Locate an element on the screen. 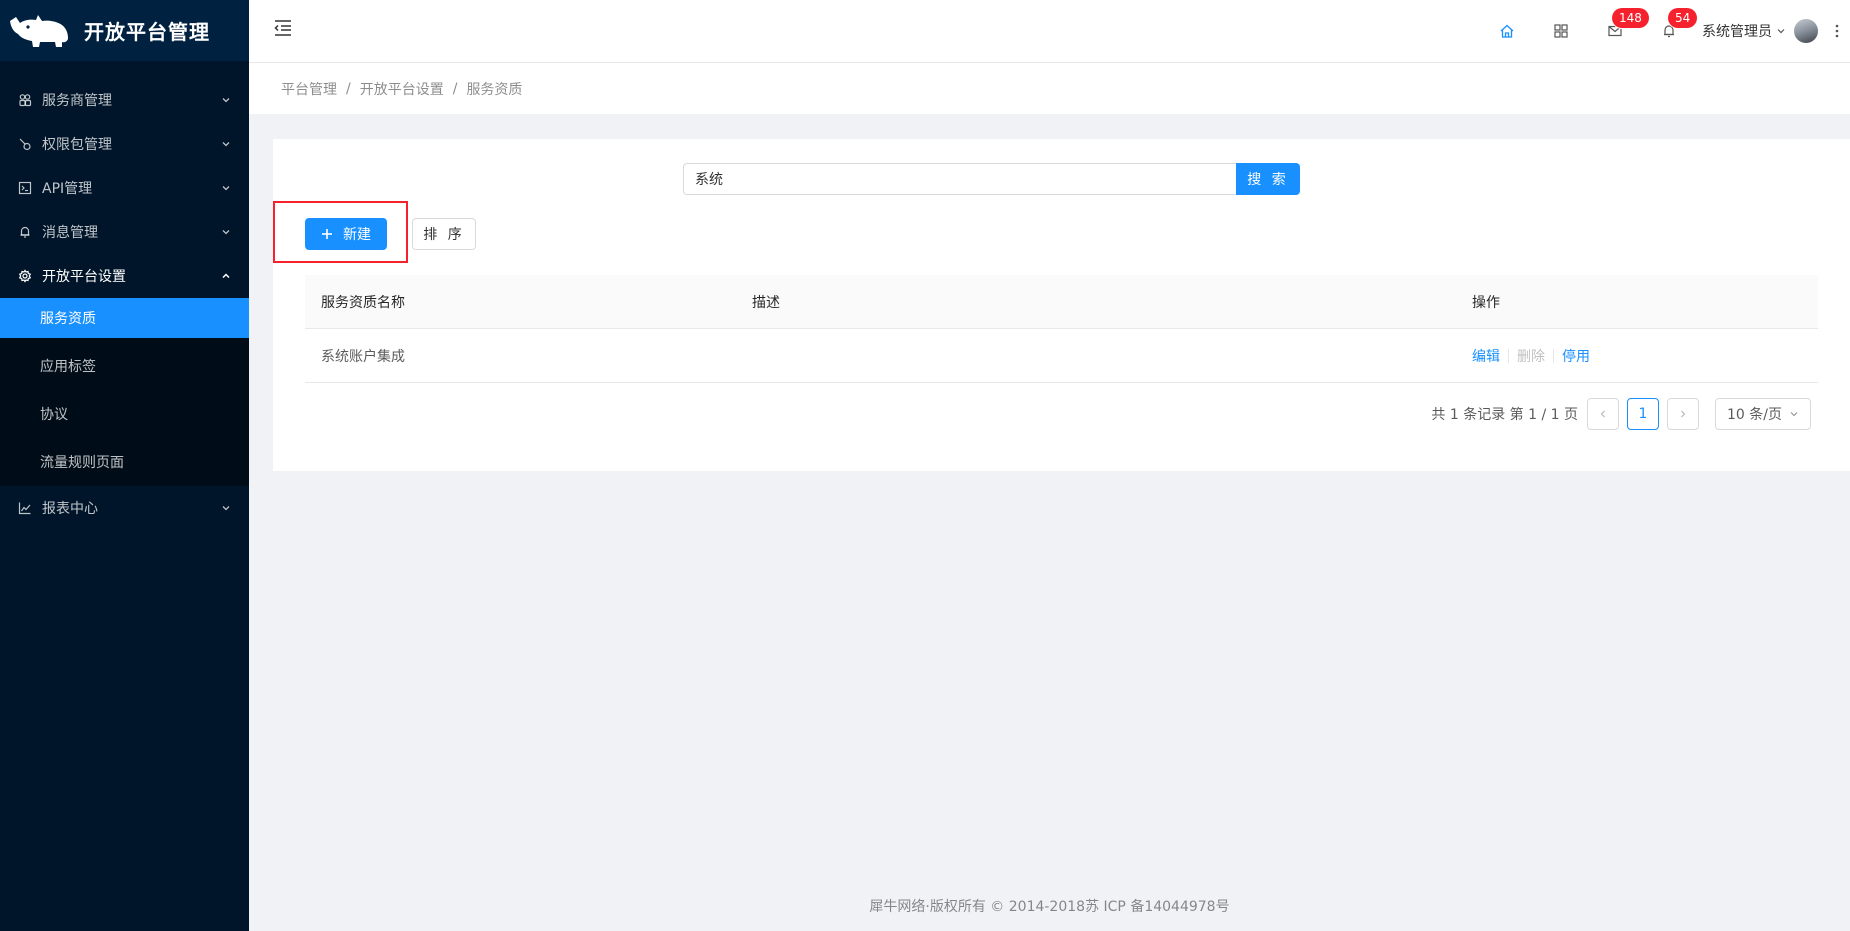 Image resolution: width=1850 pixels, height=931 pixels. plus-icon is located at coordinates (327, 234).